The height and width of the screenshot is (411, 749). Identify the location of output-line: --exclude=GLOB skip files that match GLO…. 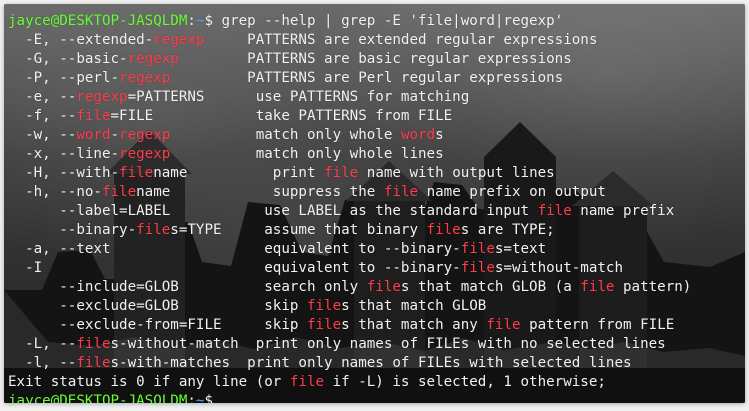
(373, 306).